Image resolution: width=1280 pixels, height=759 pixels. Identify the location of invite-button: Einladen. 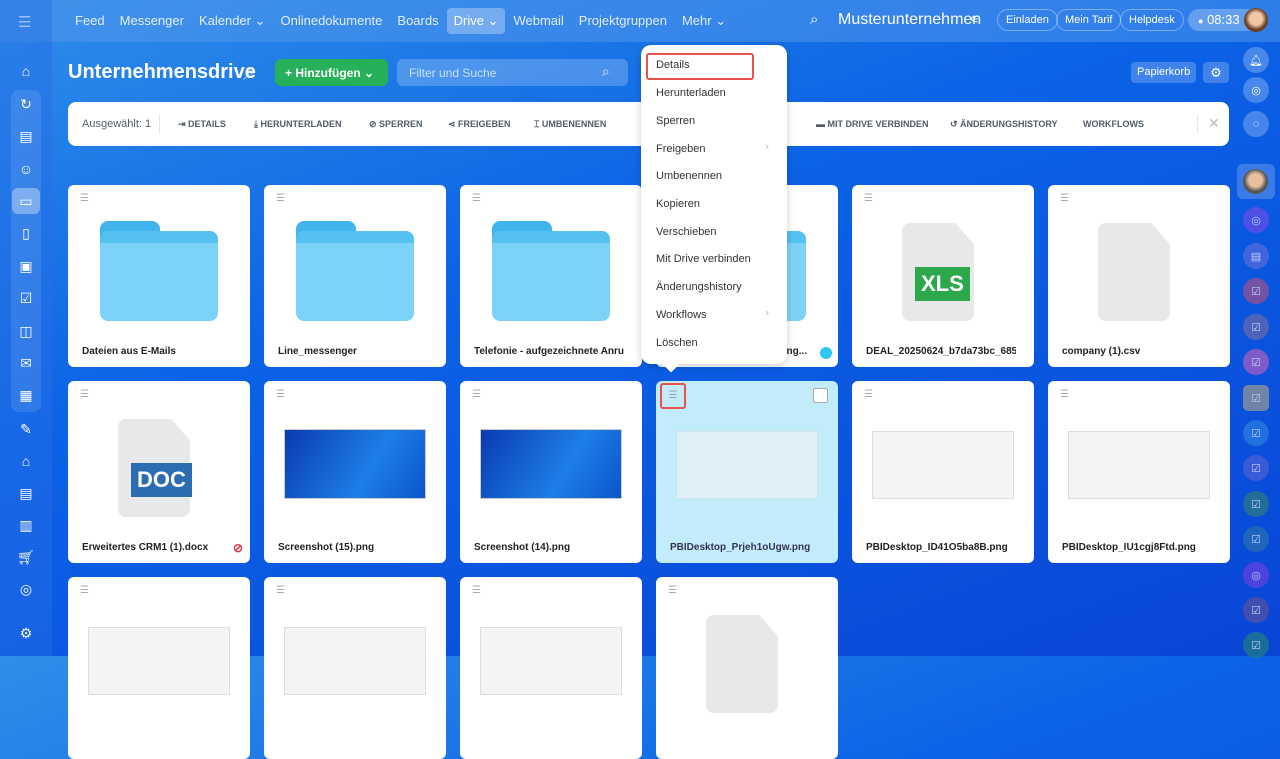
(1027, 20).